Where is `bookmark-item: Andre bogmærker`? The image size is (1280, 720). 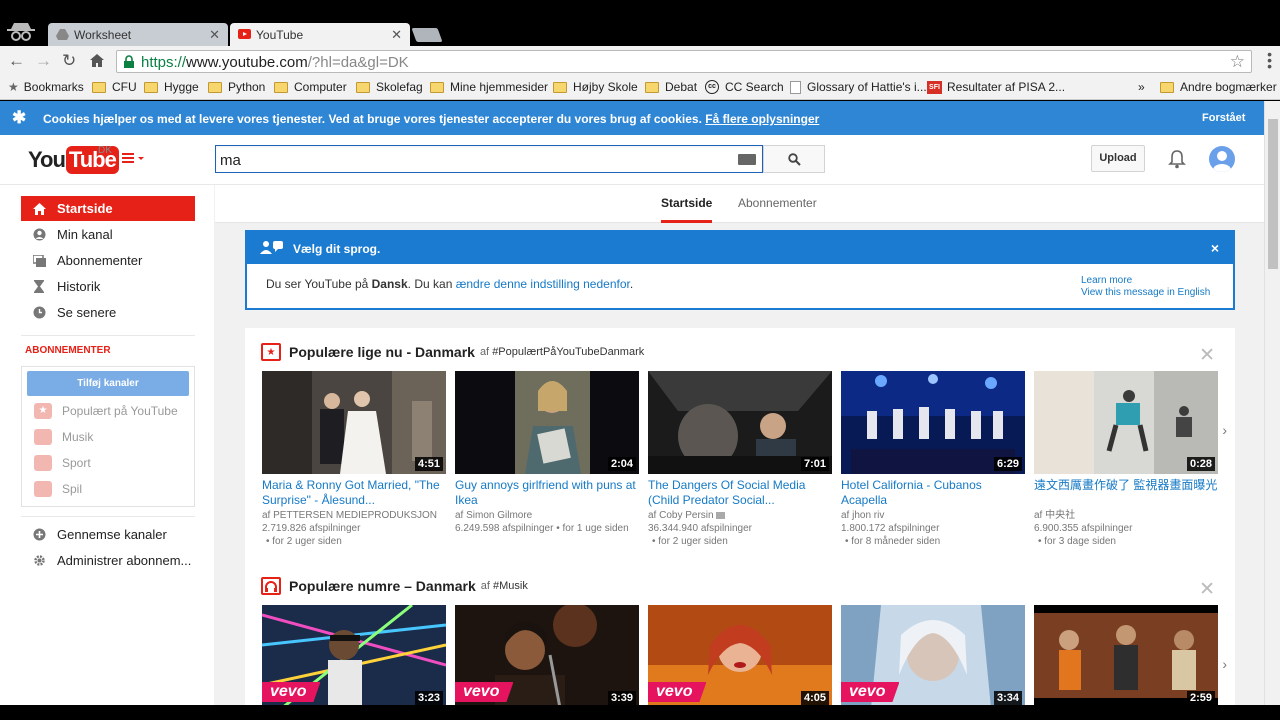 bookmark-item: Andre bogmærker is located at coordinates (1218, 87).